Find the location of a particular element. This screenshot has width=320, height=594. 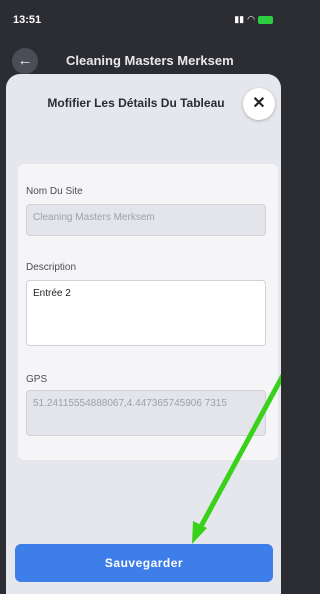

modal-title: Mofifier Les Détails Du Tableau is located at coordinates (136, 103).